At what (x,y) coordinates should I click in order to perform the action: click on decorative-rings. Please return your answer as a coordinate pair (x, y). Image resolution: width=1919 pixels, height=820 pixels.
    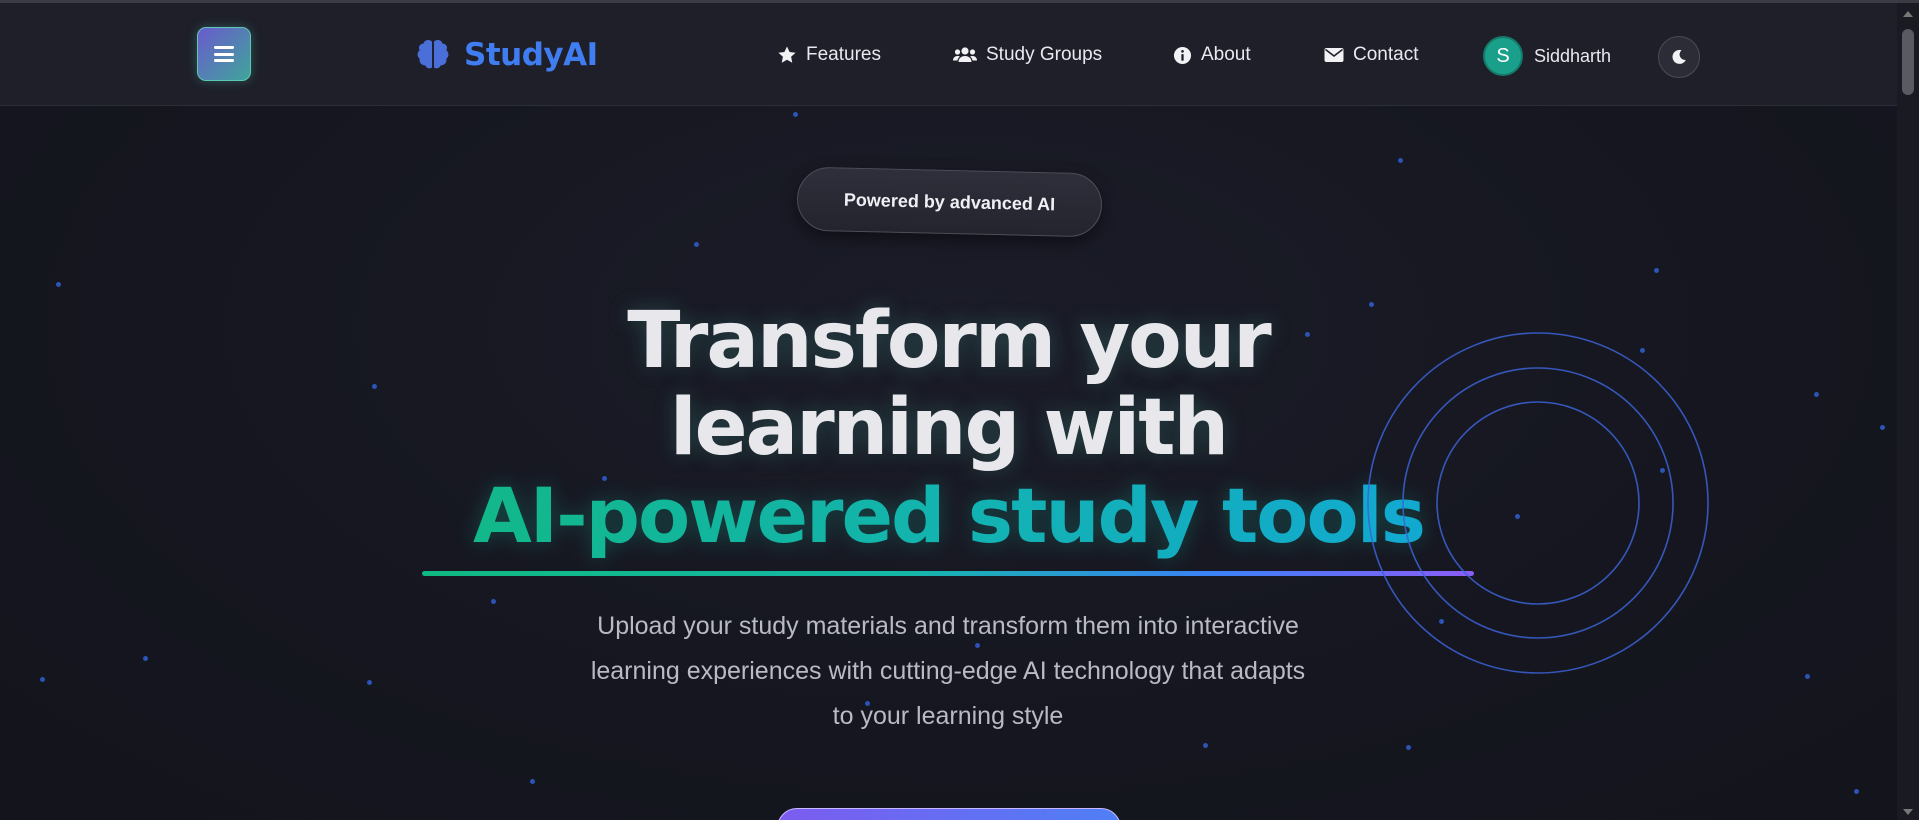
    Looking at the image, I should click on (1538, 503).